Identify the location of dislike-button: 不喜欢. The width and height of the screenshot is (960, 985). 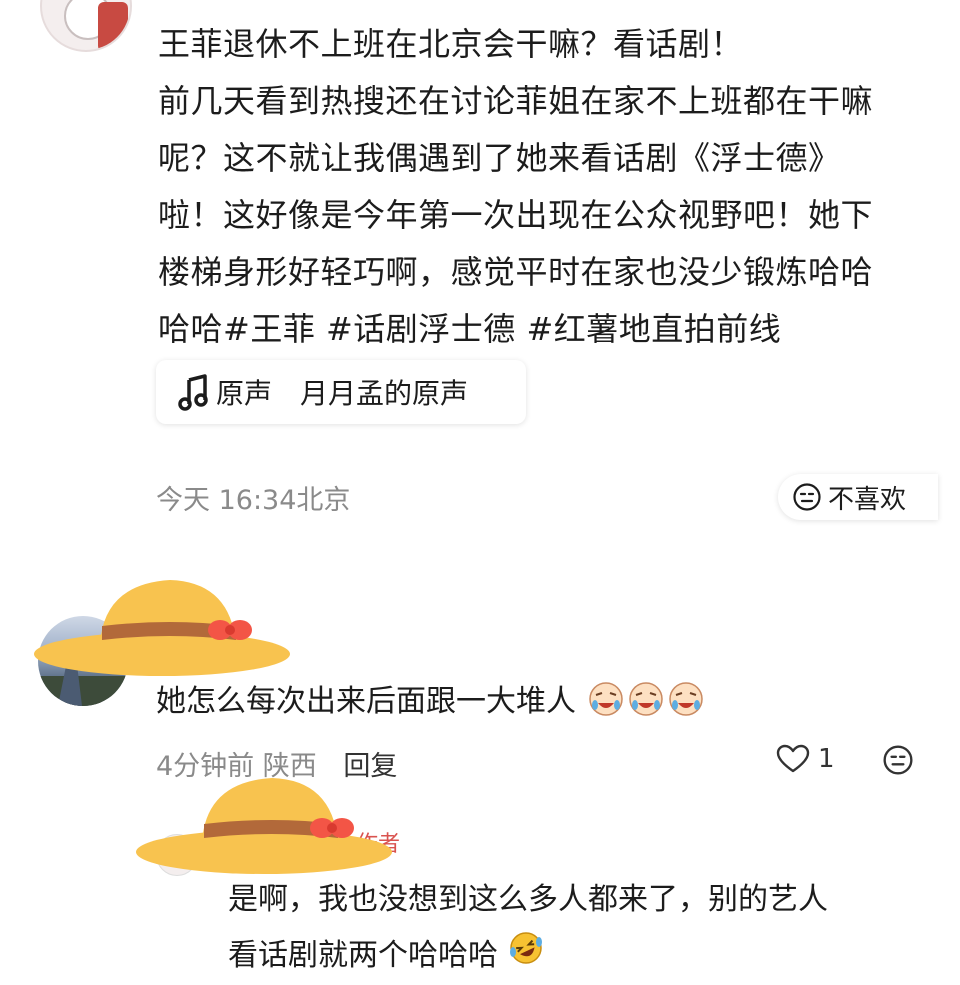
(858, 497).